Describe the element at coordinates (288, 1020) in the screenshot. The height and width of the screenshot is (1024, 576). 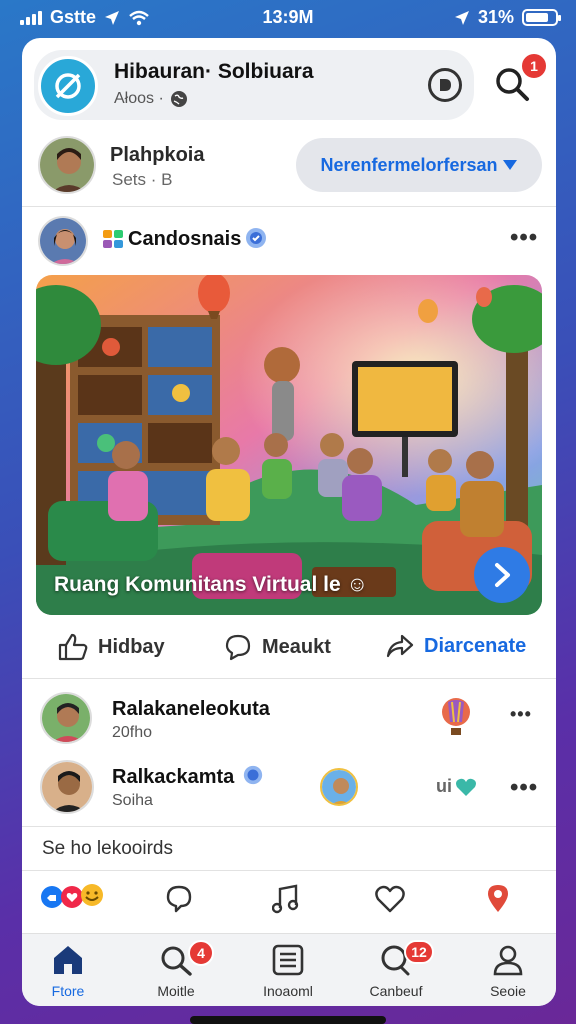
I see `home-indicator` at that location.